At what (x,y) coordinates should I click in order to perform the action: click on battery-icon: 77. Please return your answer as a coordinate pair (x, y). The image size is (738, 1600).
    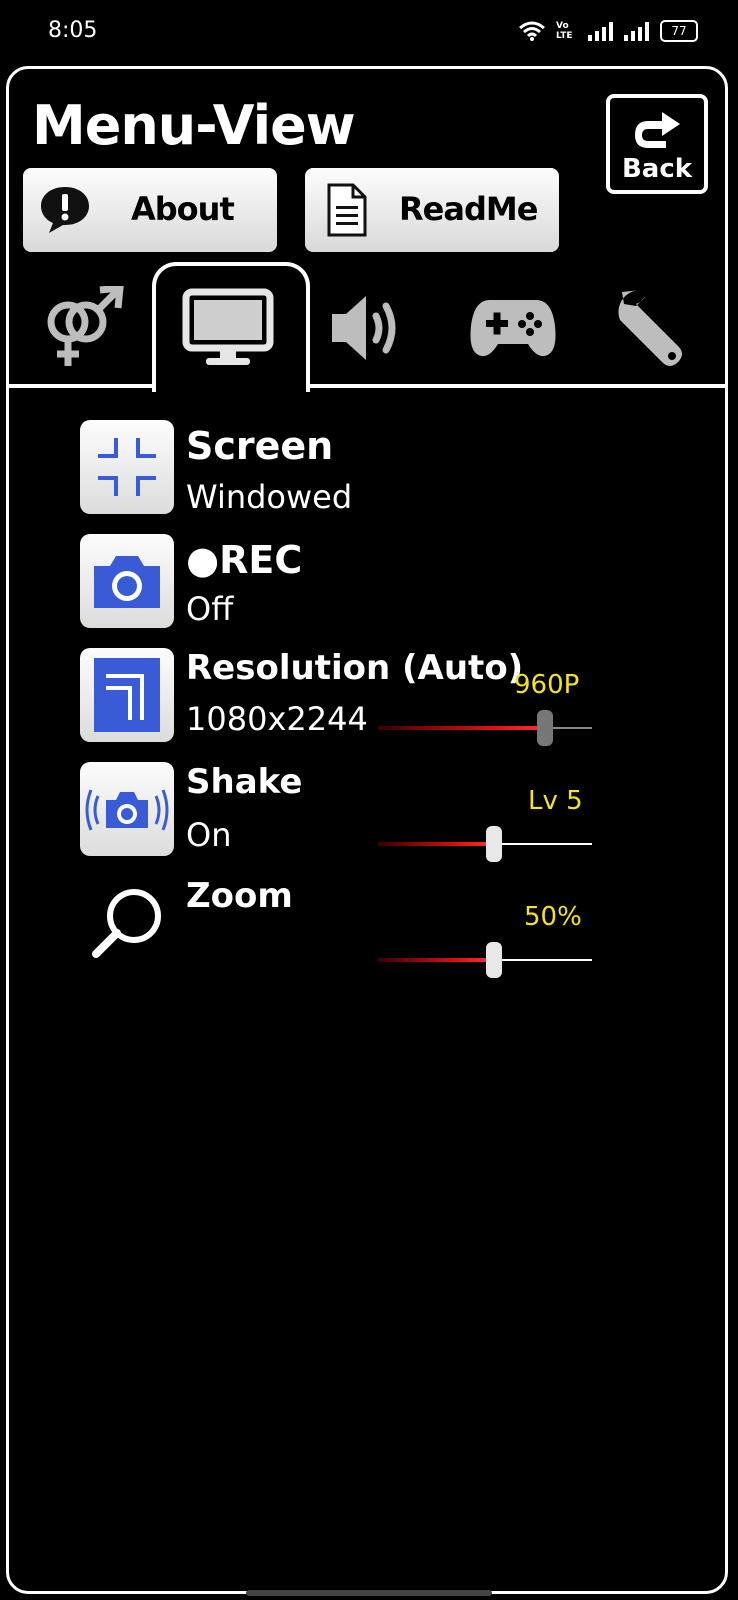
    Looking at the image, I should click on (679, 31).